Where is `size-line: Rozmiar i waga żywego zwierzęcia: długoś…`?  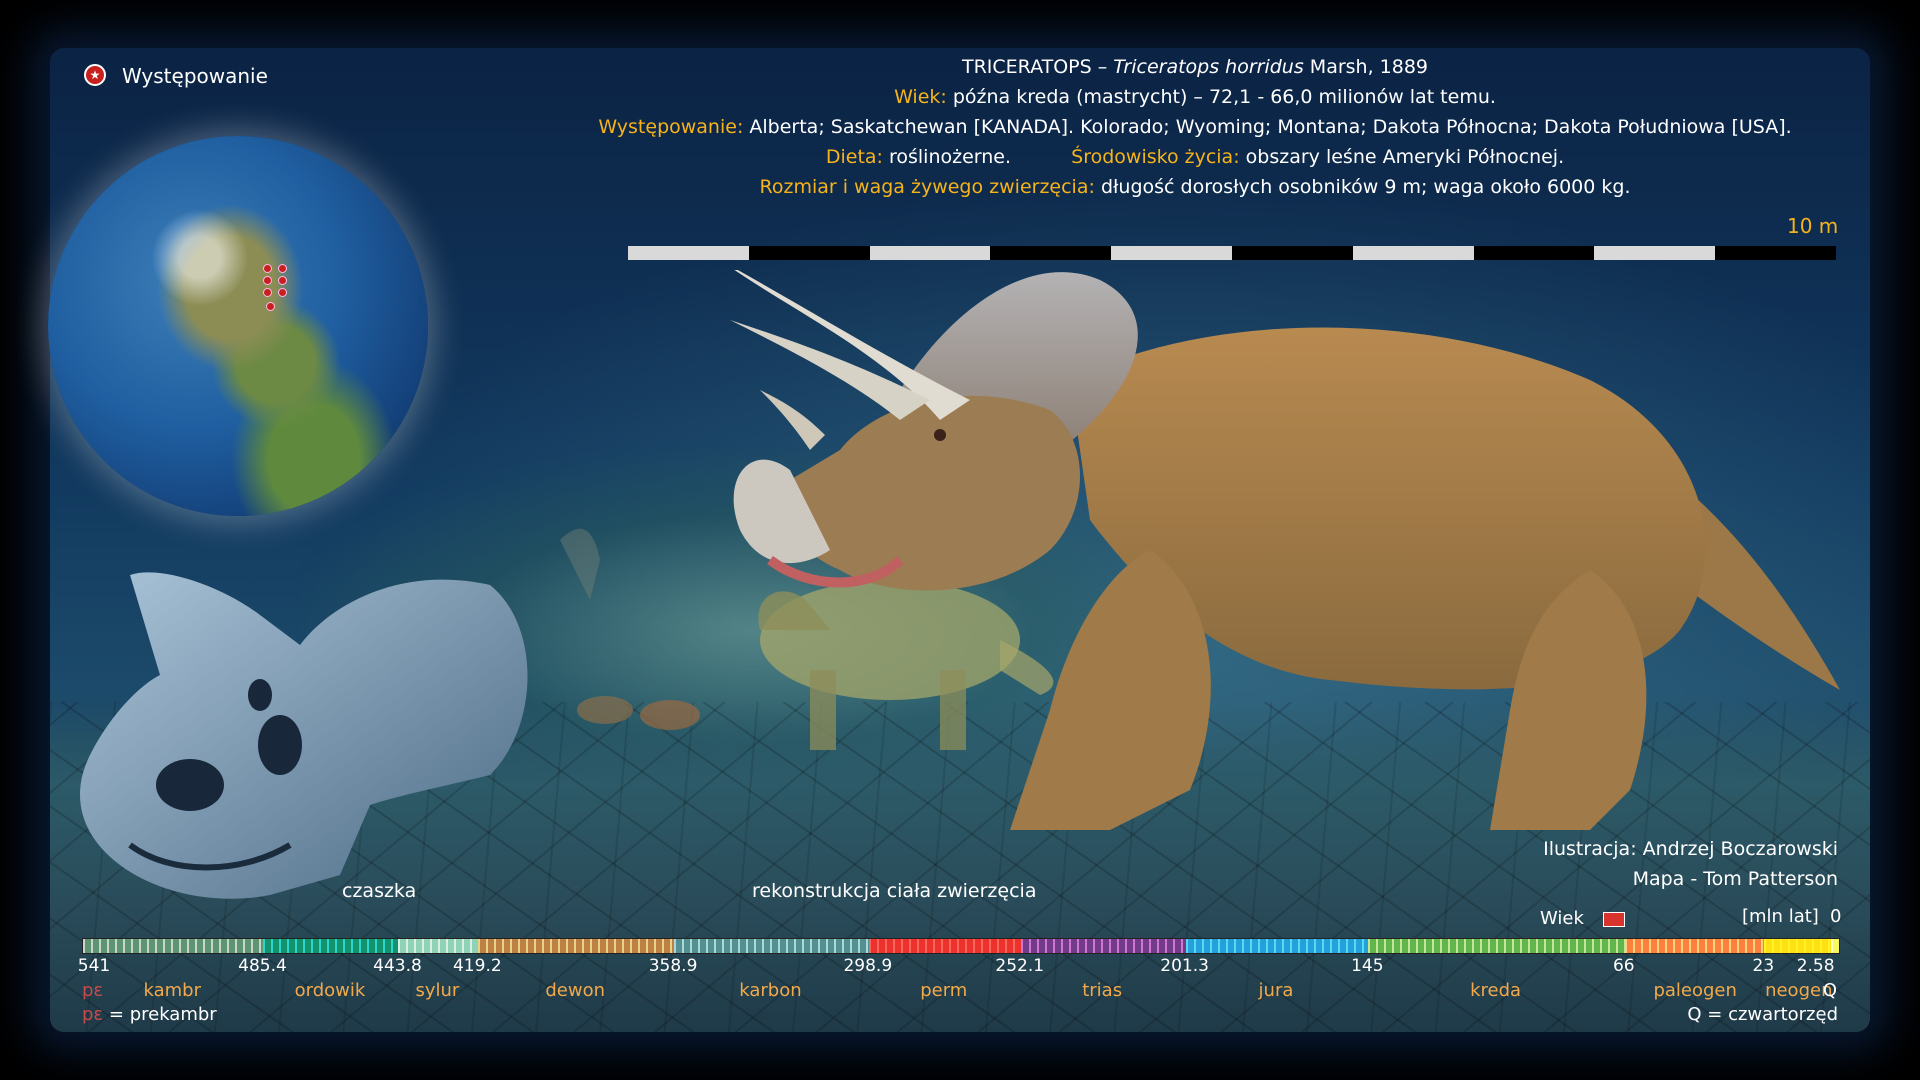
size-line: Rozmiar i waga żywego zwierzęcia: długoś… is located at coordinates (1195, 187).